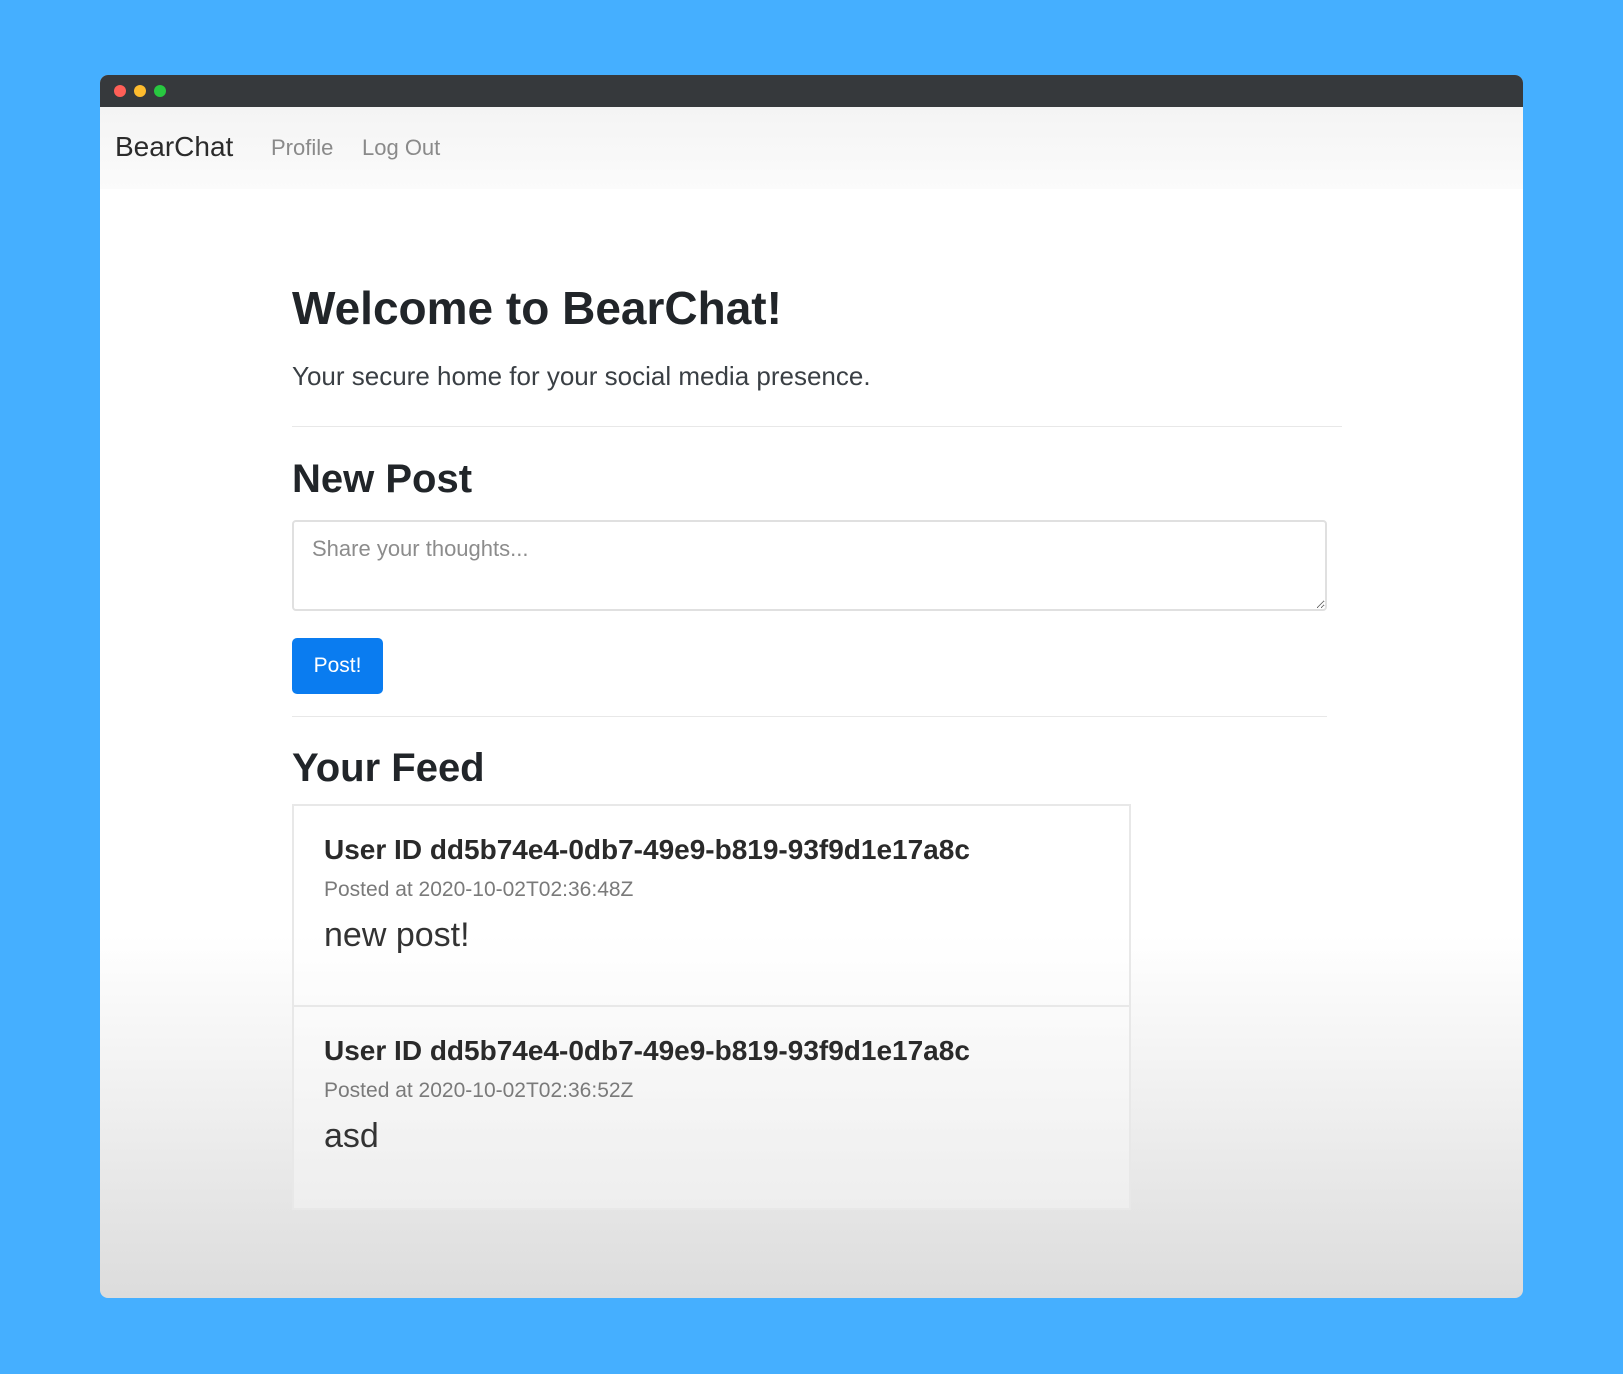  Describe the element at coordinates (302, 148) in the screenshot. I see `nav-link-profile: Profile` at that location.